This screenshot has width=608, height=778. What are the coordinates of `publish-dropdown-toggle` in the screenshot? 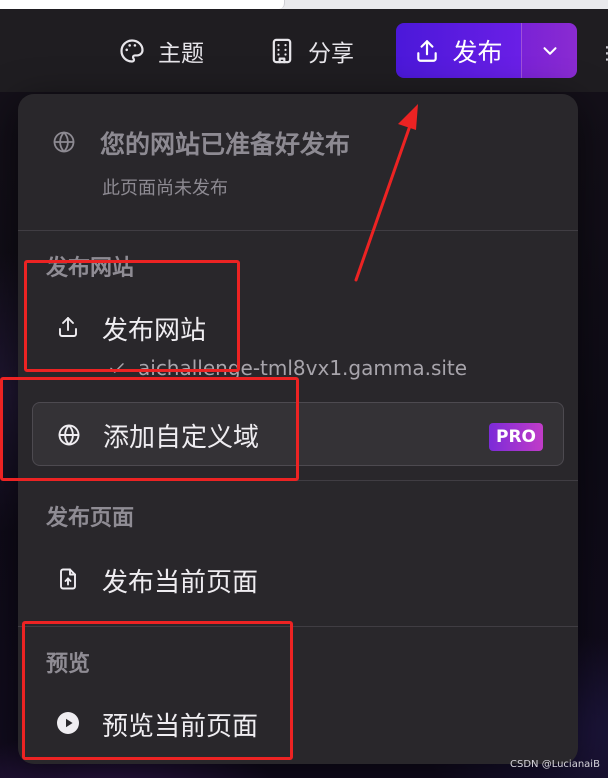 It's located at (549, 50).